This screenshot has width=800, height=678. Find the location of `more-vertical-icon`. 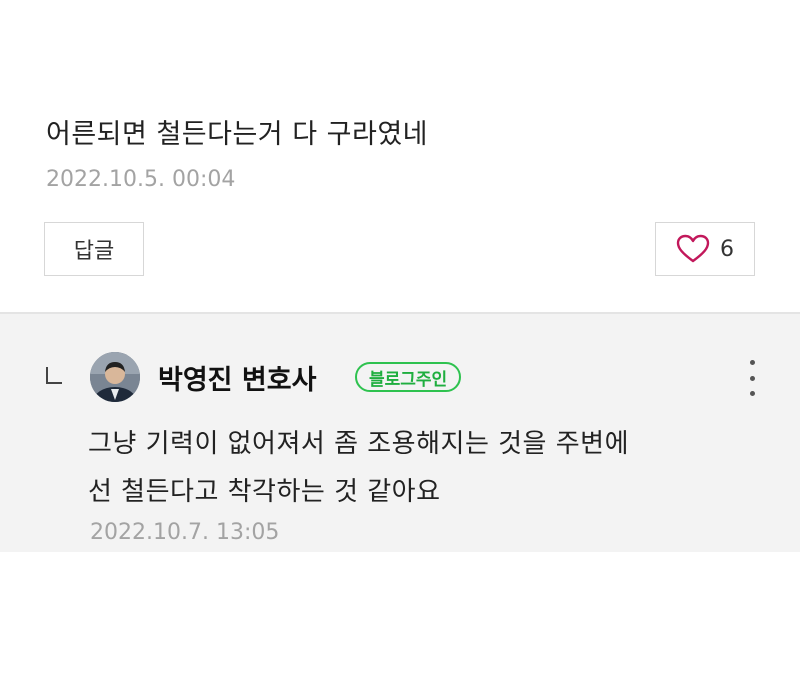

more-vertical-icon is located at coordinates (752, 378).